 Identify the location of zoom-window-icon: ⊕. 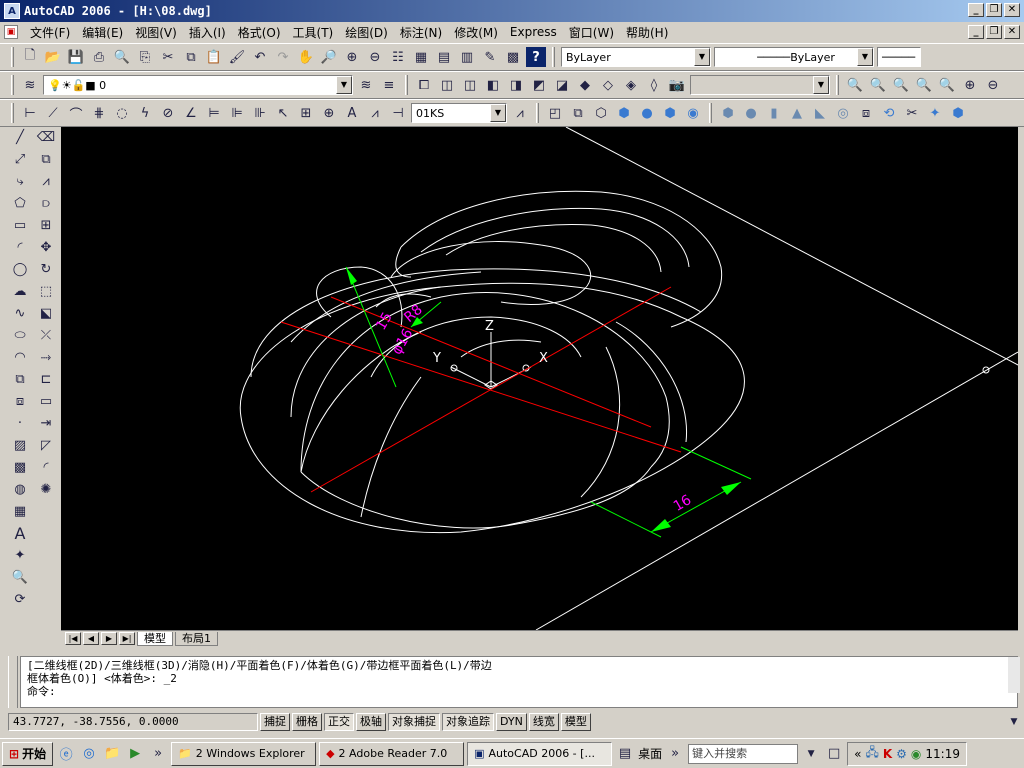
(352, 57).